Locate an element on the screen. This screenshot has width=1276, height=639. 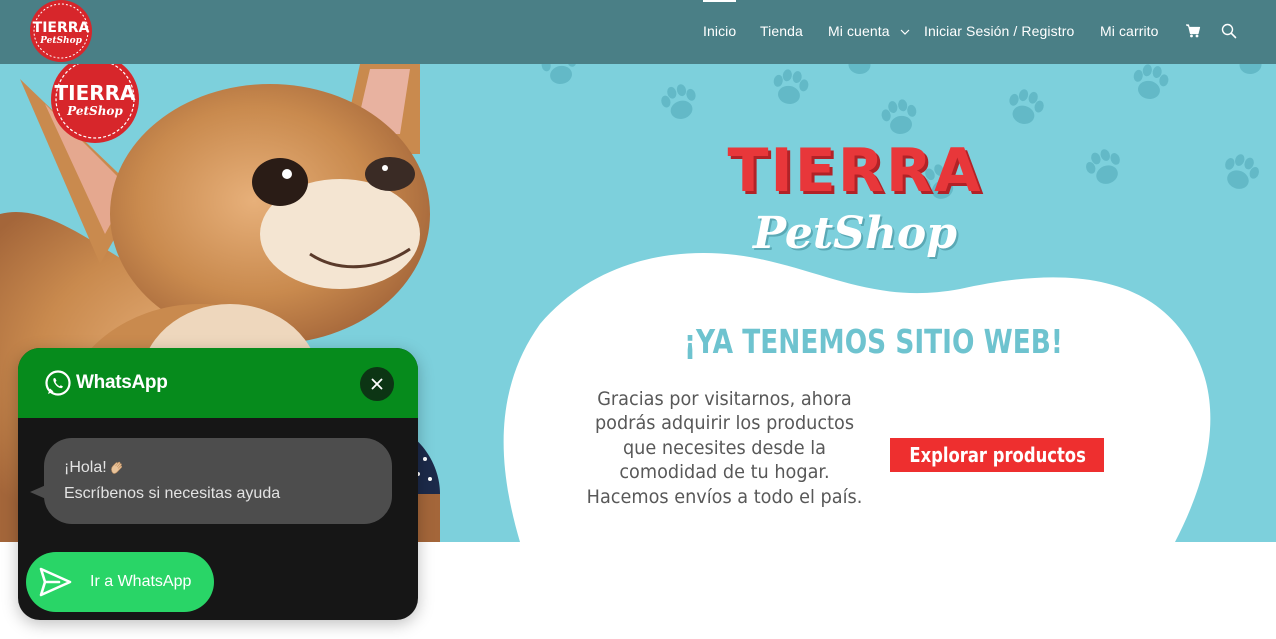
hero-logo-badge: TIERRA PetShop is located at coordinates (95, 103).